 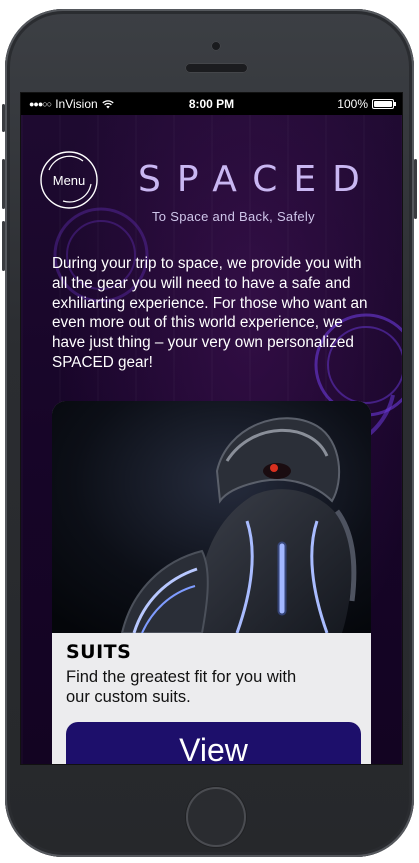 I want to click on brand-logo-text: SPACED, so click(x=257, y=179).